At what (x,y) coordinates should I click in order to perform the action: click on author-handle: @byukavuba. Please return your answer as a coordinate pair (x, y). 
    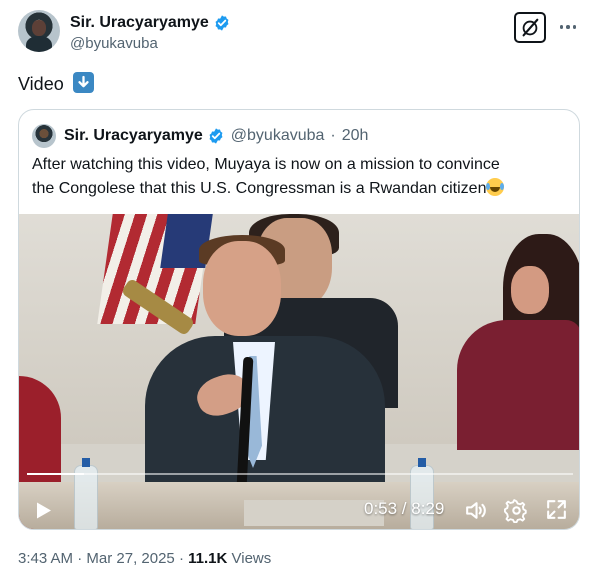
    Looking at the image, I should click on (114, 43).